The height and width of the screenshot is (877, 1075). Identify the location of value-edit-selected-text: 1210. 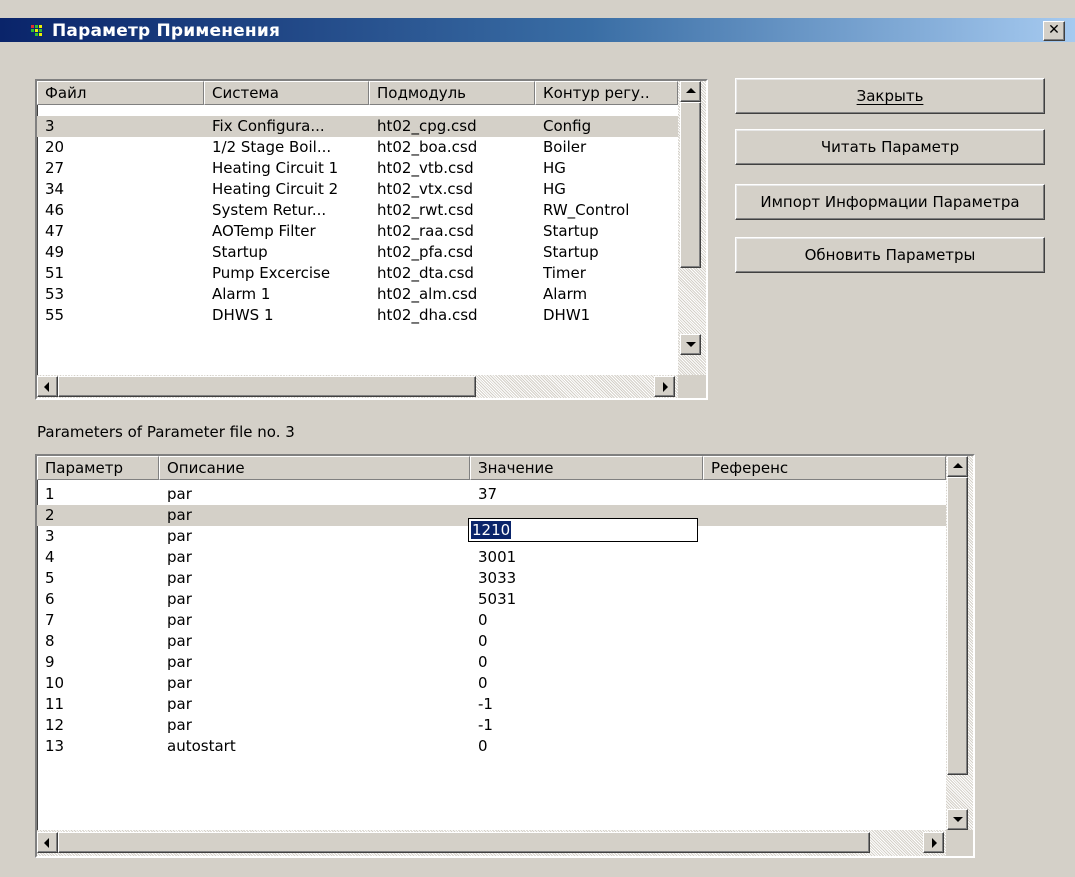
(491, 530).